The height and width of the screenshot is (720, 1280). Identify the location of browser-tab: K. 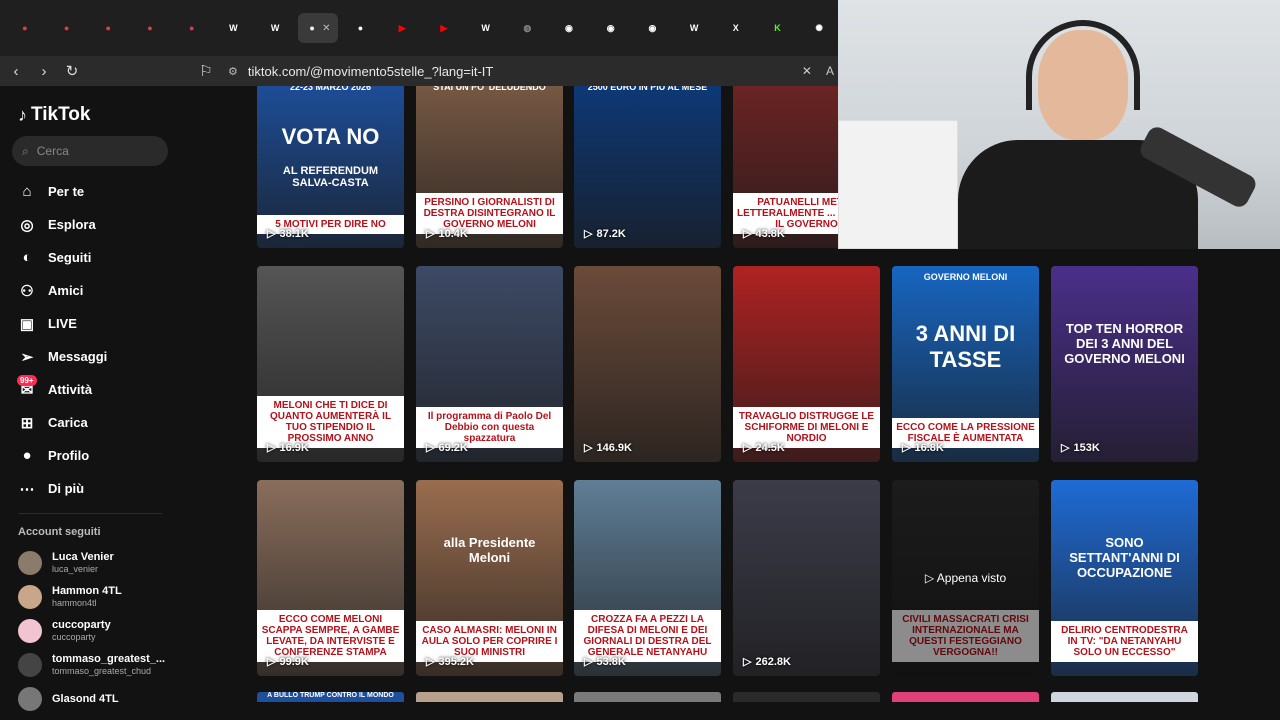
(778, 28).